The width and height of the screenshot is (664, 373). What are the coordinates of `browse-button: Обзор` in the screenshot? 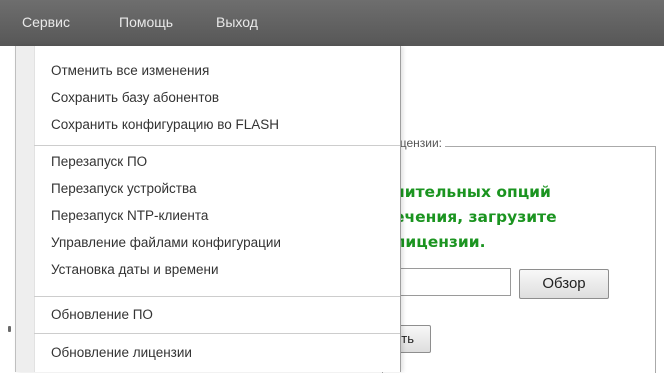 It's located at (564, 284).